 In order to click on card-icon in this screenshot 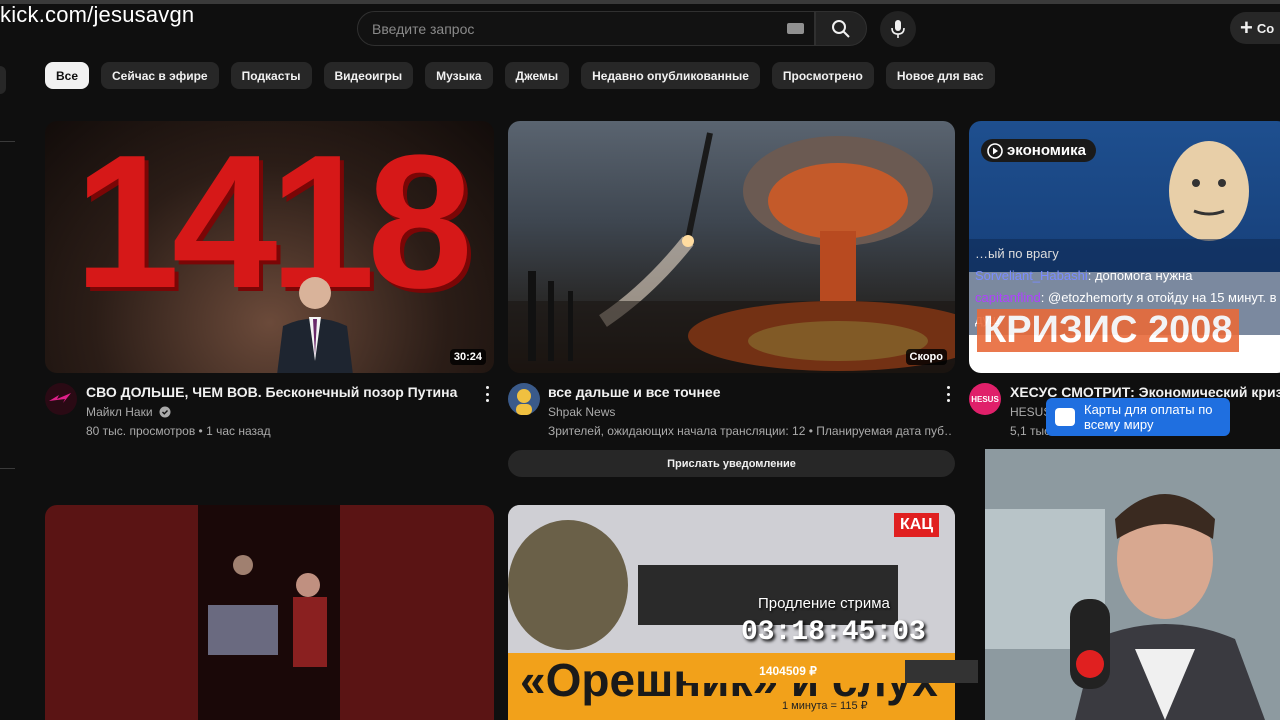, I will do `click(1065, 417)`.